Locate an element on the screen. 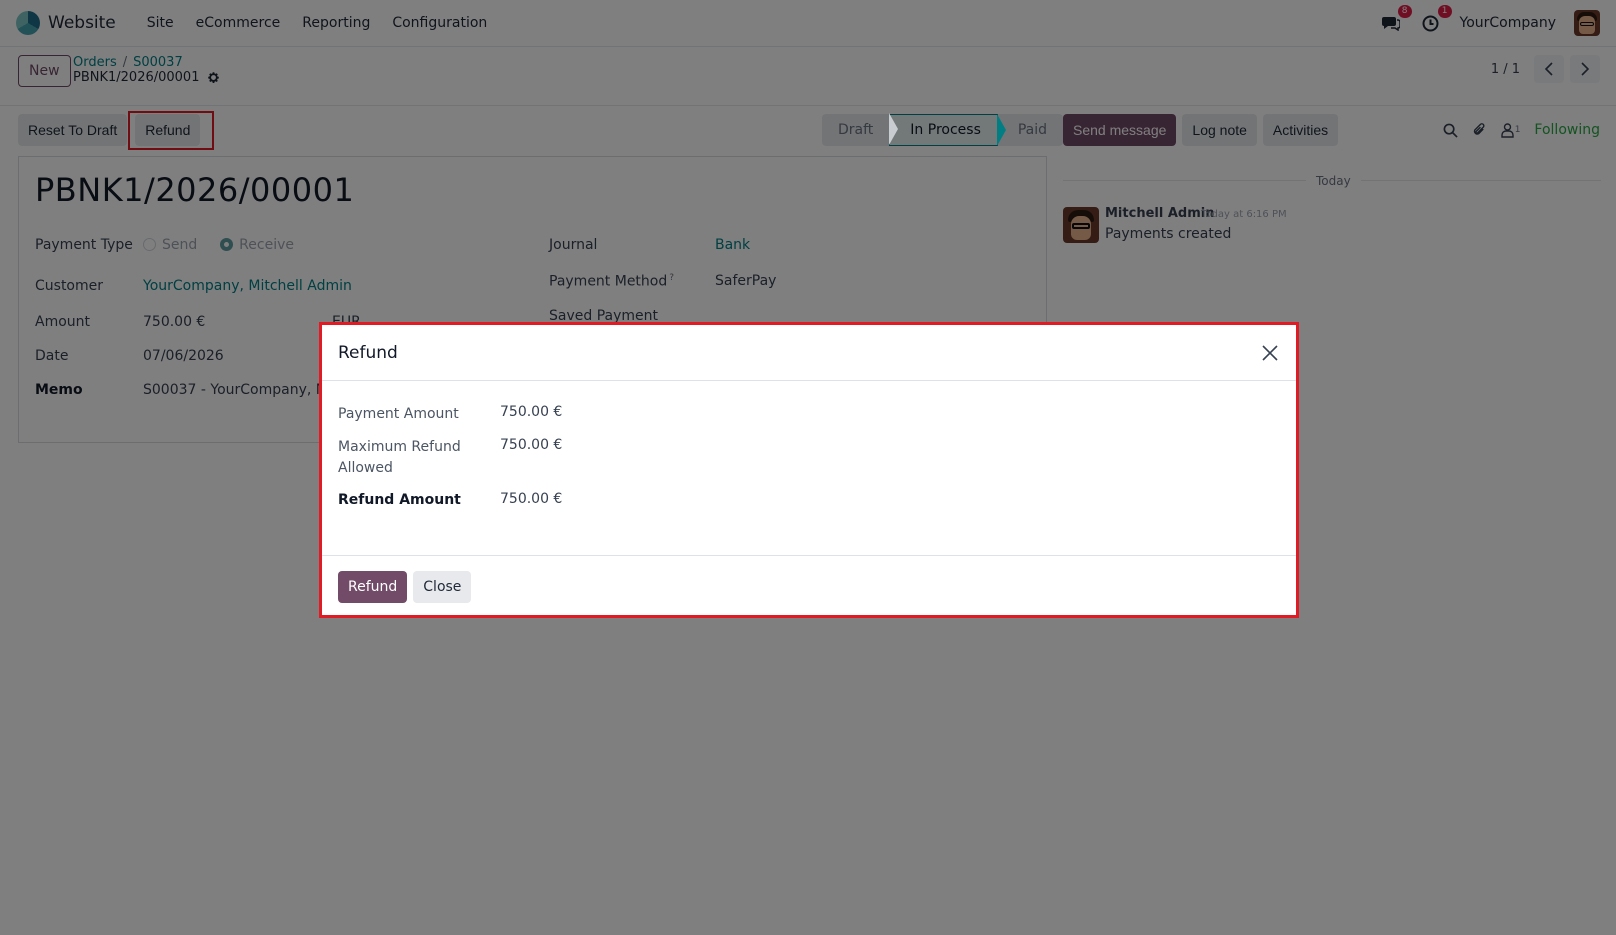  max-refund-value: 750.00 € is located at coordinates (531, 445).